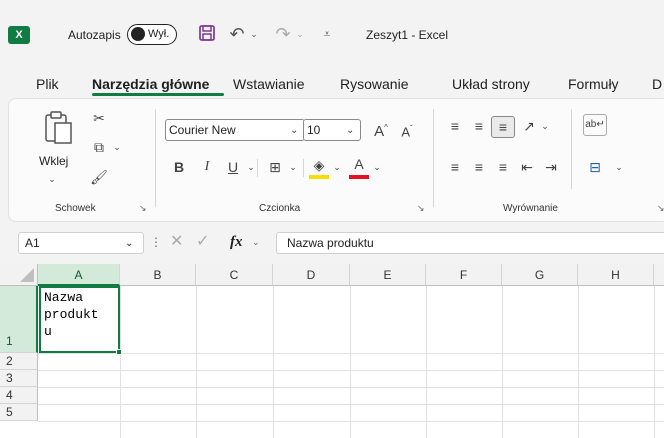 The image size is (664, 438). Describe the element at coordinates (337, 167) in the screenshot. I see `fill-color-dropdown-icon: ⌄` at that location.